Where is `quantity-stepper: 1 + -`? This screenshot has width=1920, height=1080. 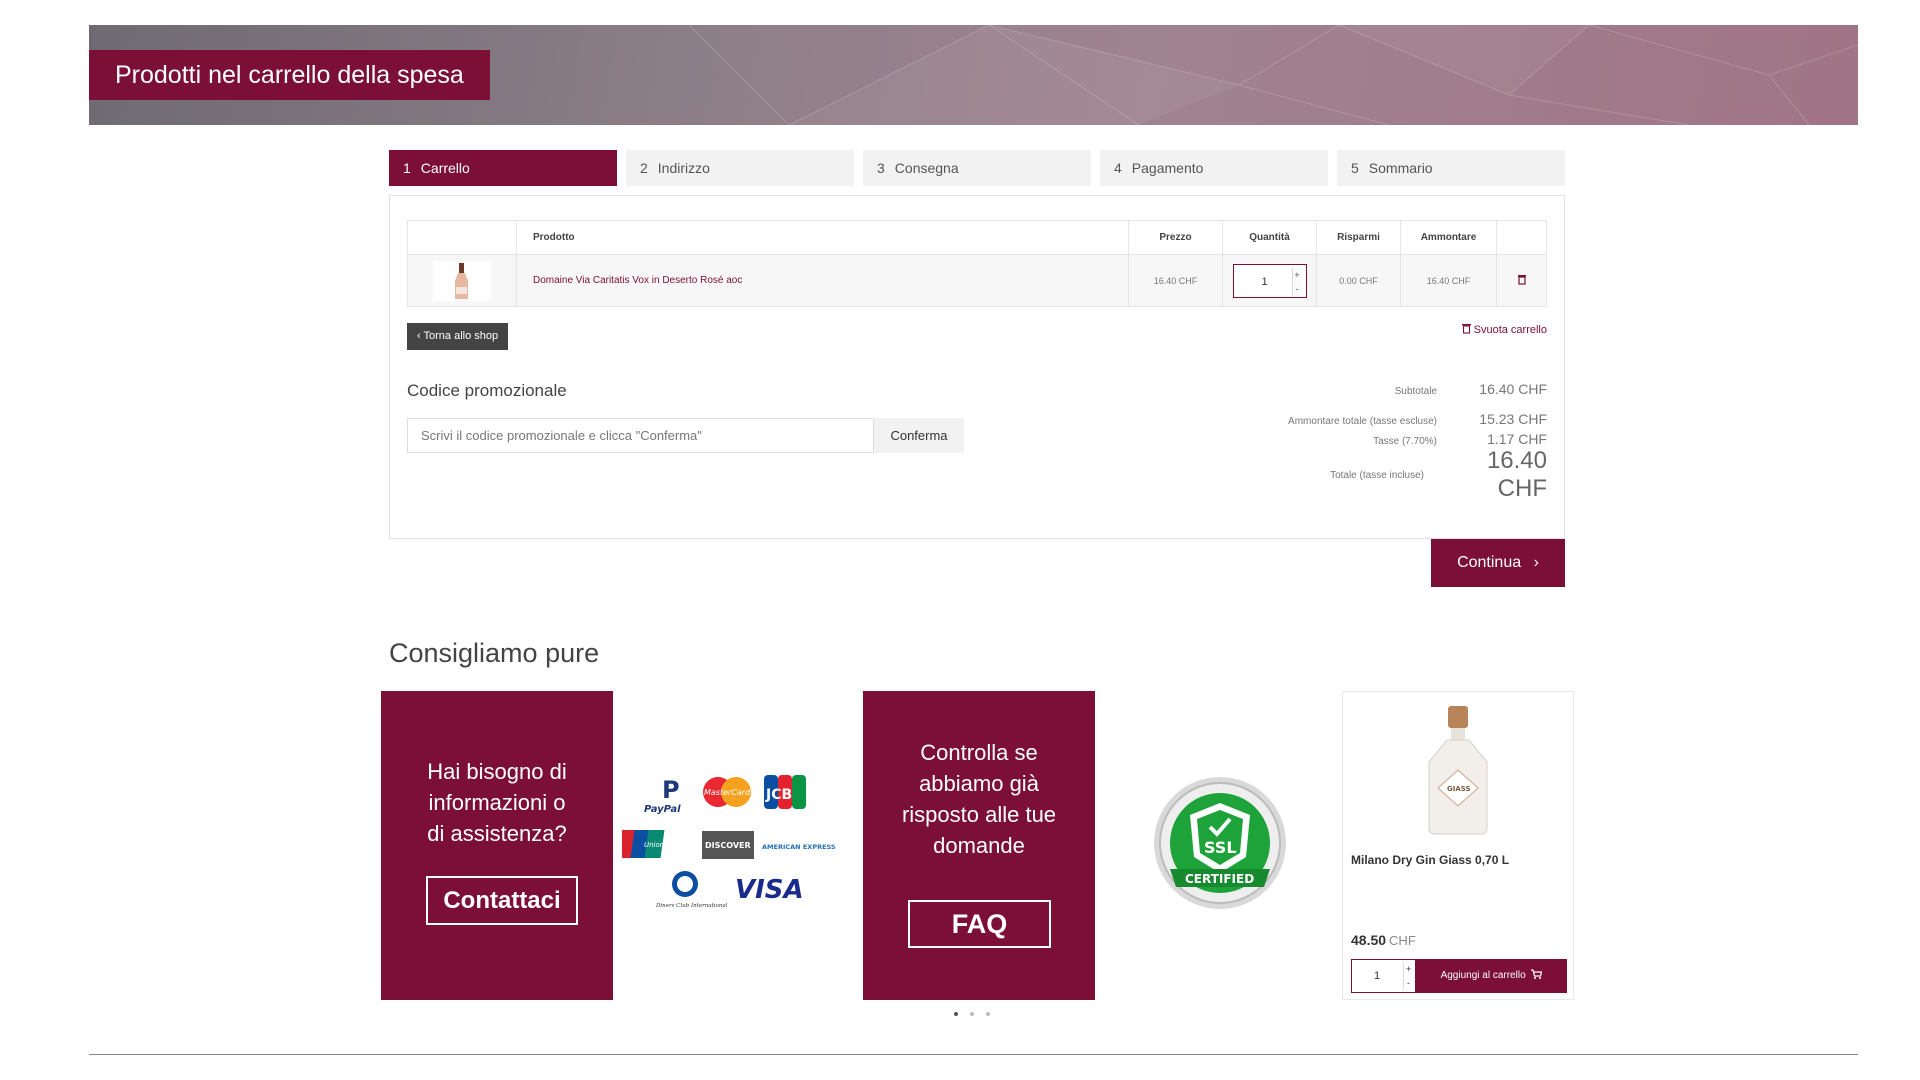
quantity-stepper: 1 + - is located at coordinates (1269, 281).